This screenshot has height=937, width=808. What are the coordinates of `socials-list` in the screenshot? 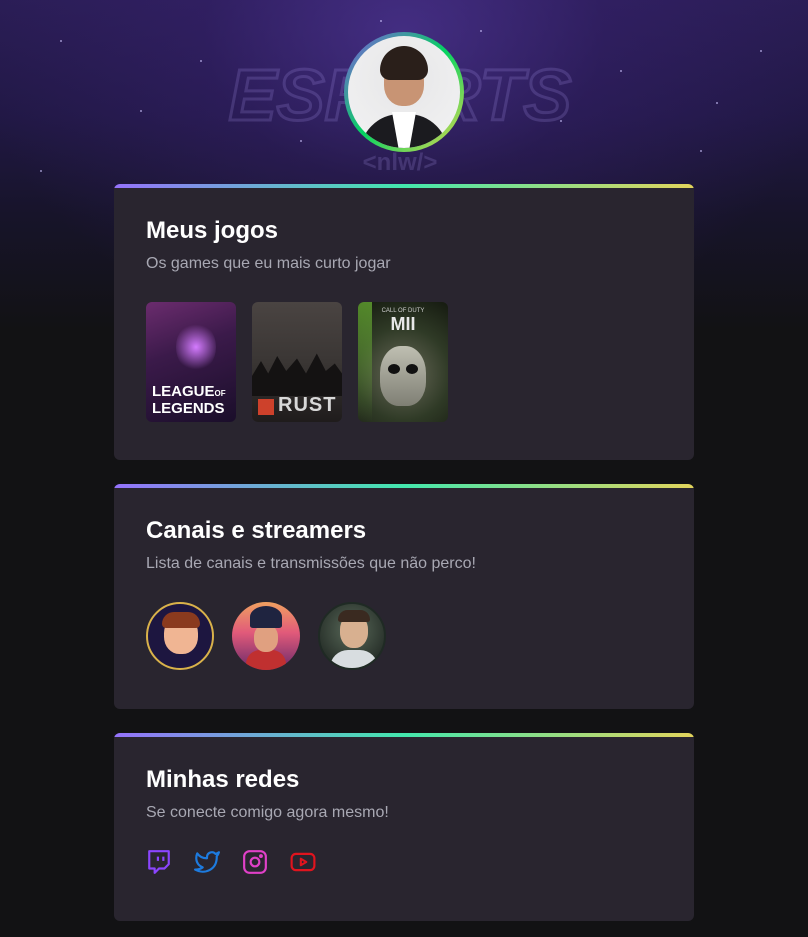 It's located at (404, 862).